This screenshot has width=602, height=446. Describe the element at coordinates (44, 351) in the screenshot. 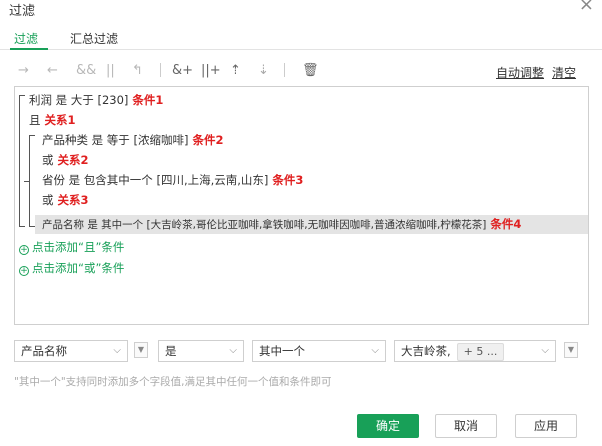

I see `field-select-value: 产品名称` at that location.